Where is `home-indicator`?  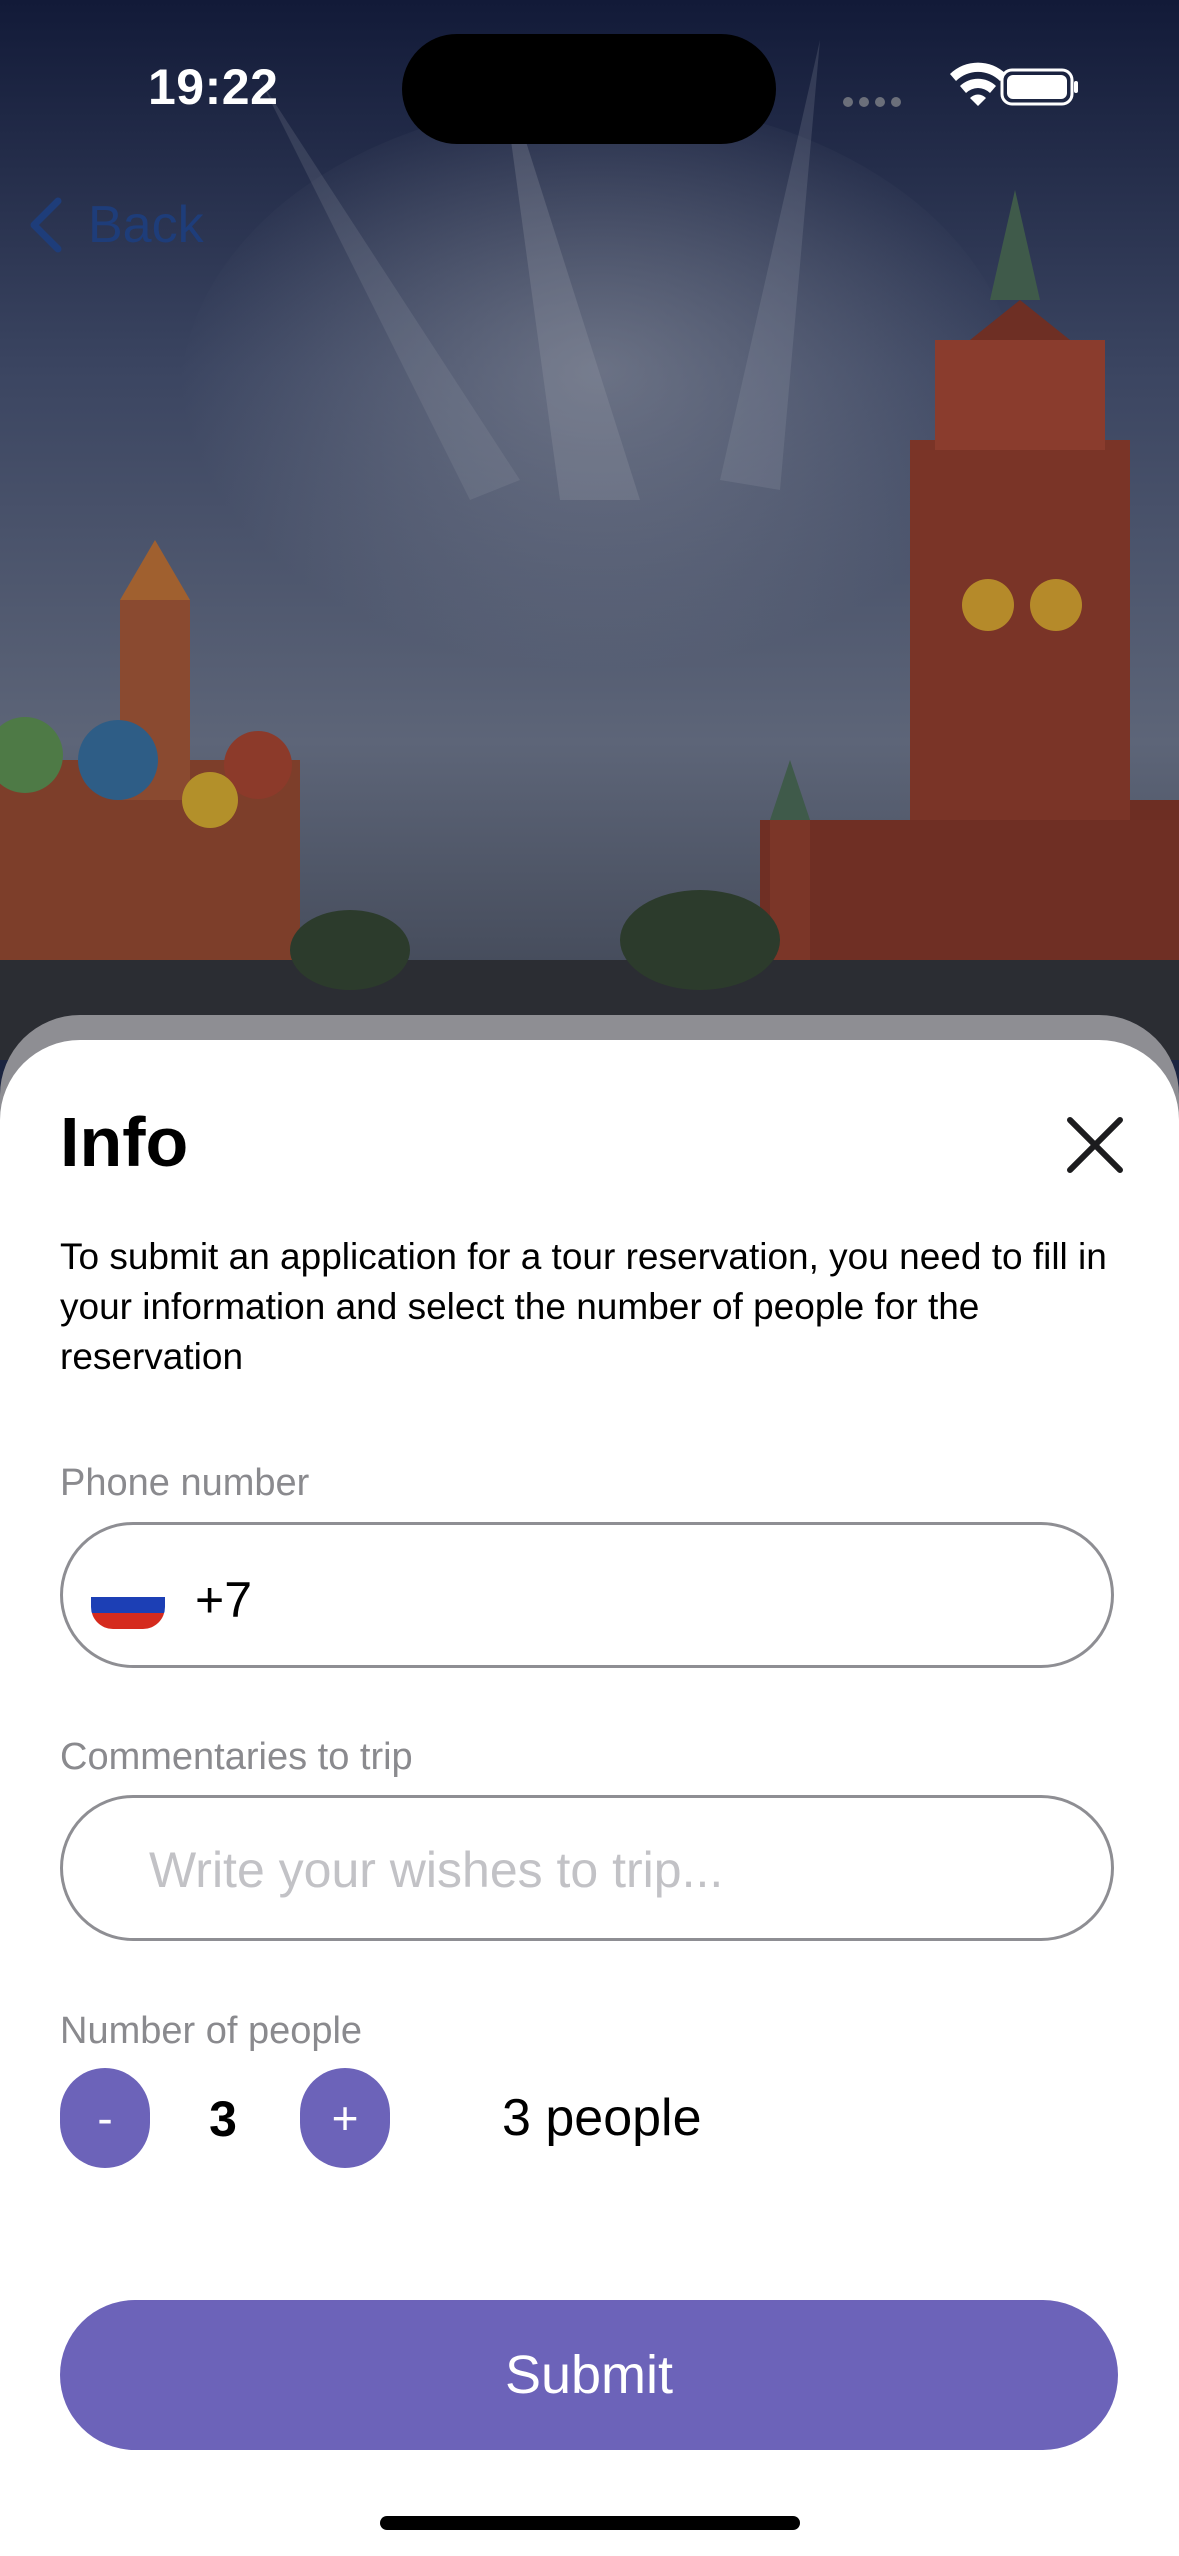 home-indicator is located at coordinates (590, 2523).